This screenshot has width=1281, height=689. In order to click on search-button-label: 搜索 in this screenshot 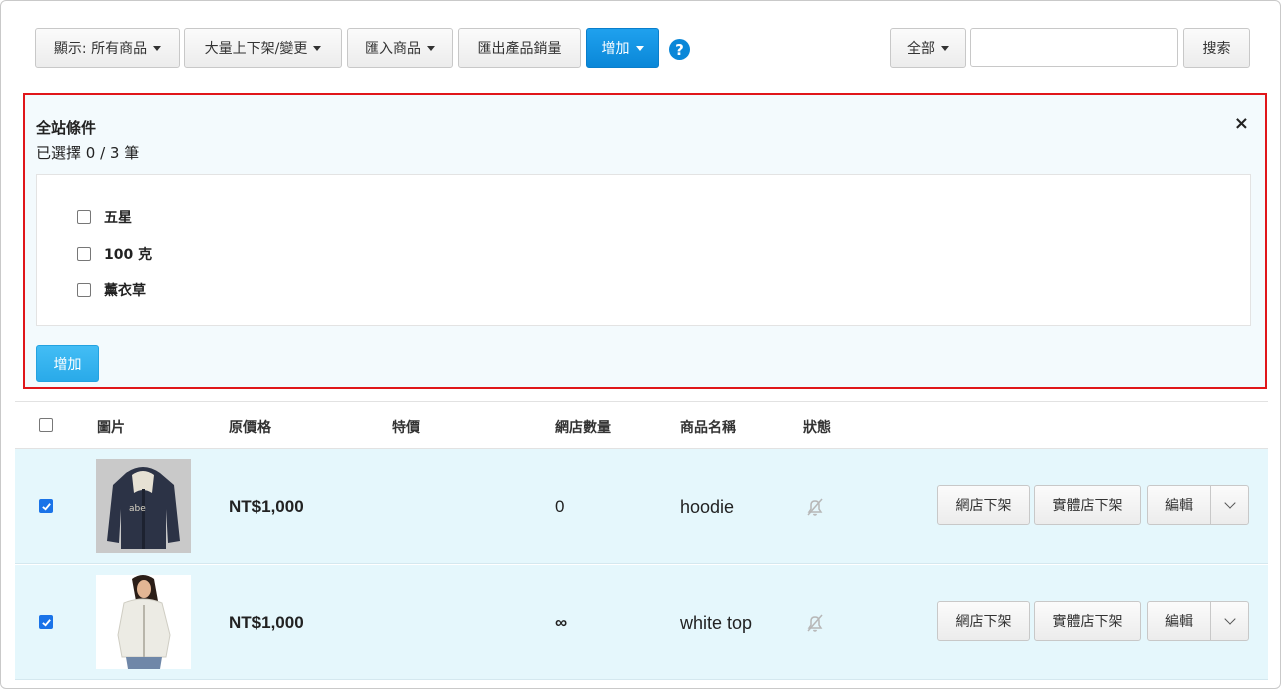, I will do `click(1216, 49)`.